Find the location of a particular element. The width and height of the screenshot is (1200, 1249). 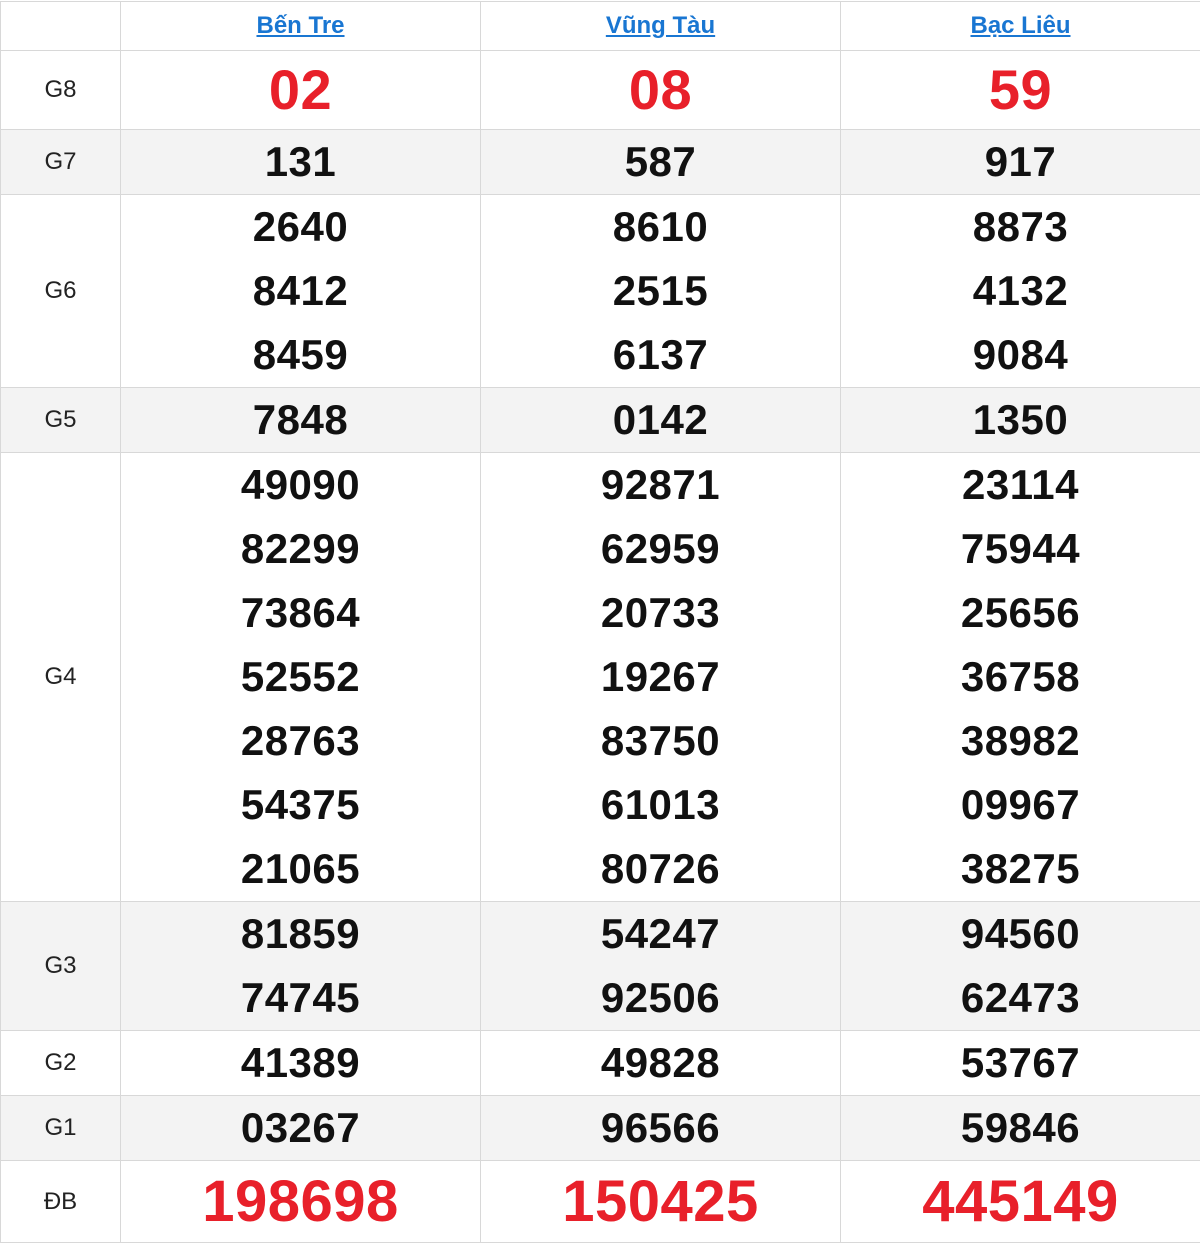

prize-label-g2: G2 is located at coordinates (61, 1063).